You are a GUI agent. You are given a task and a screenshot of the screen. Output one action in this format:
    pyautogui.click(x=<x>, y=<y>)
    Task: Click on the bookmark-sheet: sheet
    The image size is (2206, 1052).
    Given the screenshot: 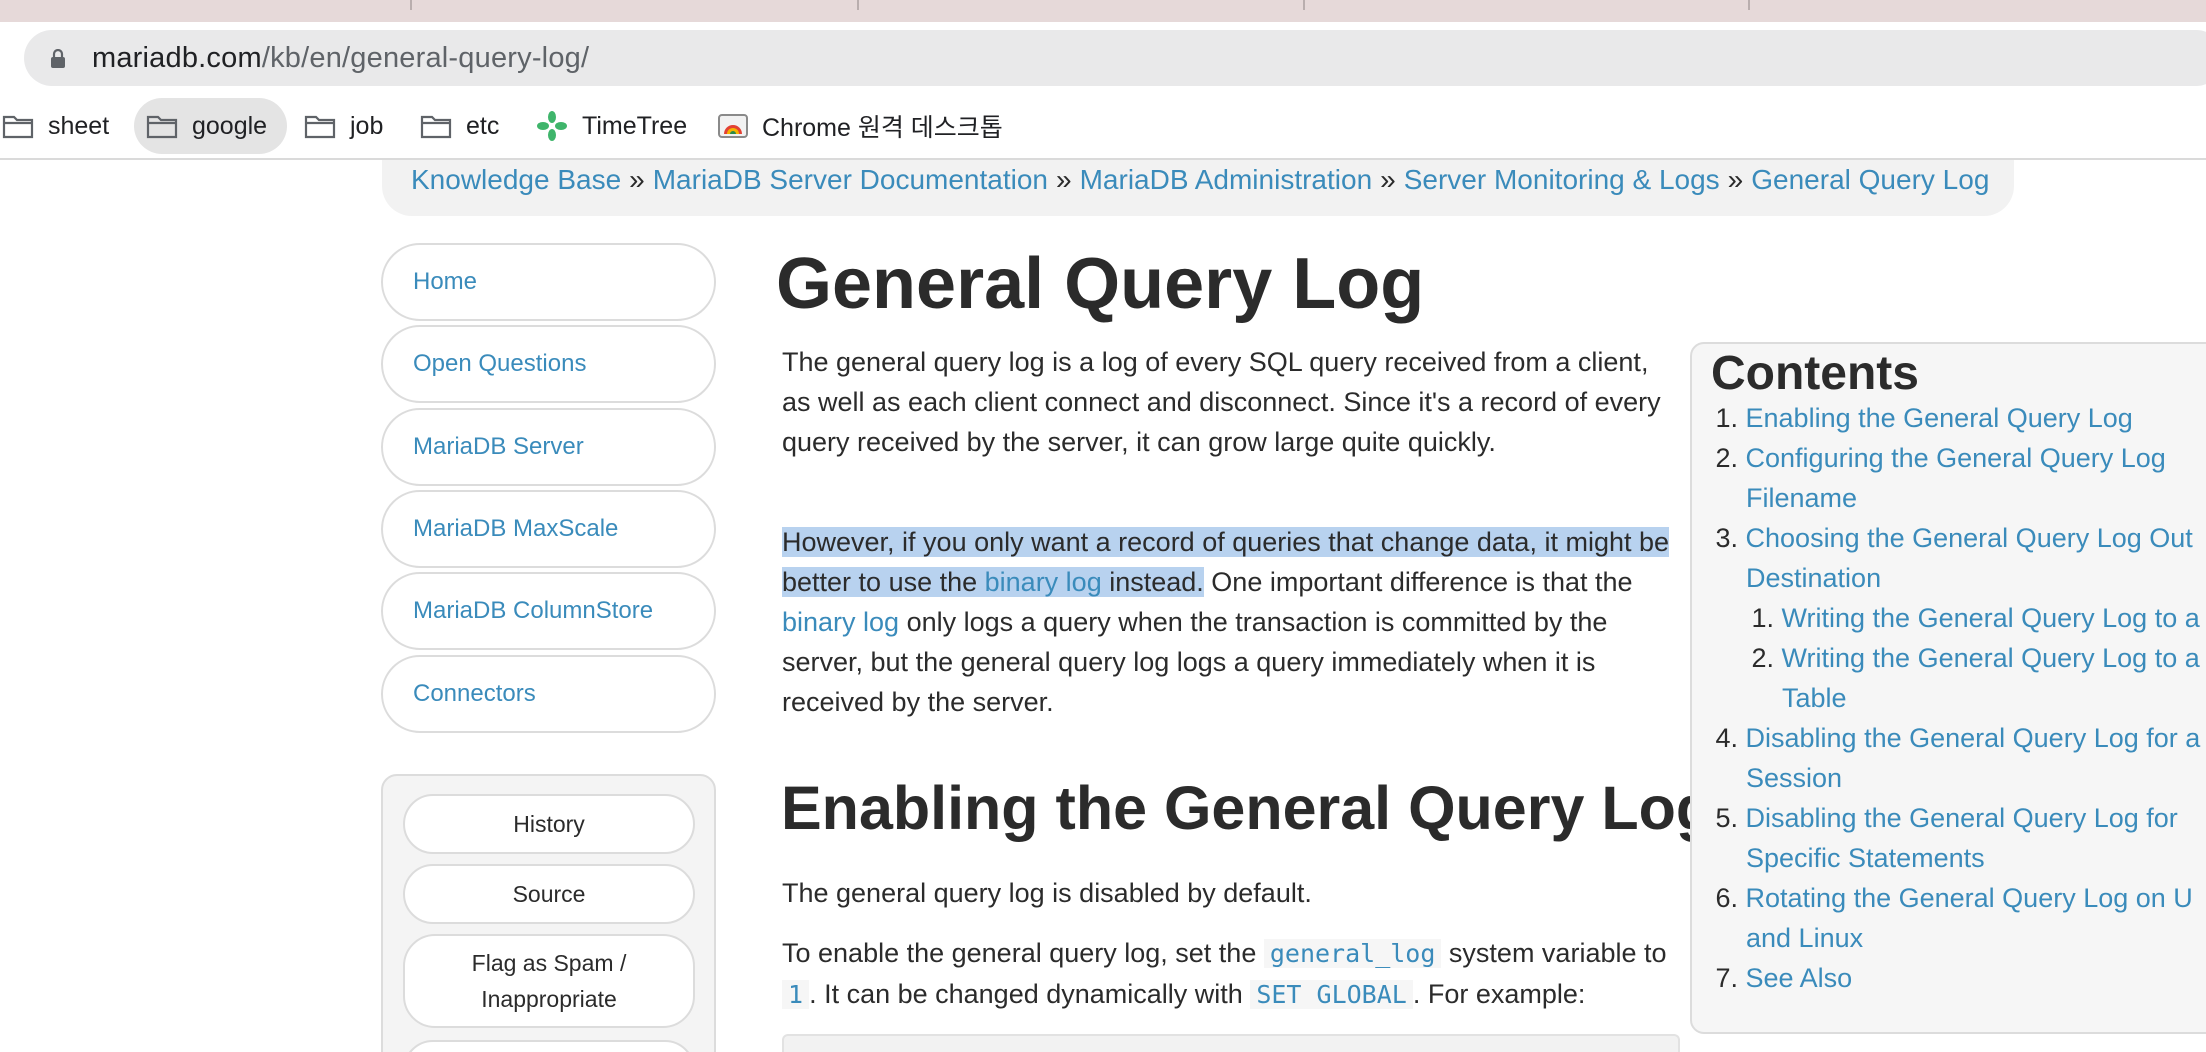 What is the action you would take?
    pyautogui.click(x=54, y=126)
    